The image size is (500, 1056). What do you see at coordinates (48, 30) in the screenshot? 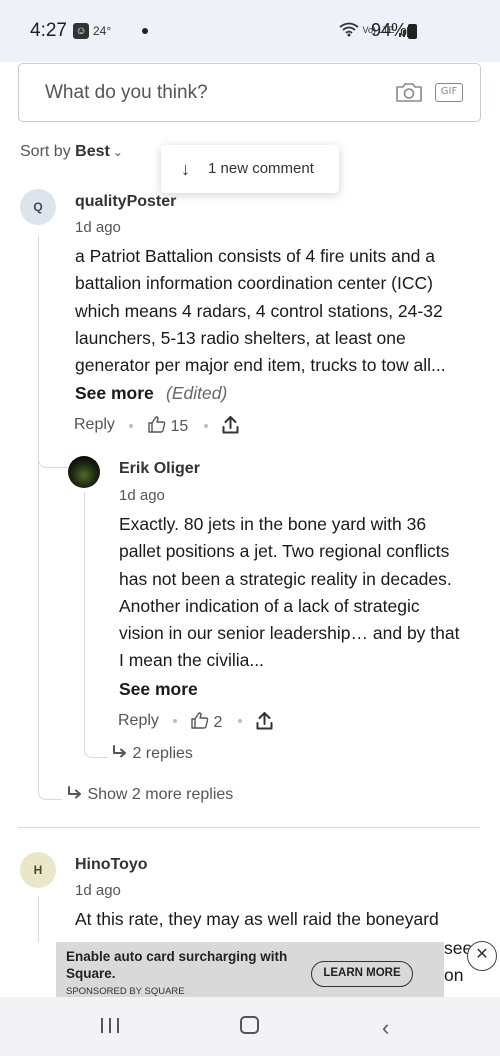
I see `clock: 4:27` at bounding box center [48, 30].